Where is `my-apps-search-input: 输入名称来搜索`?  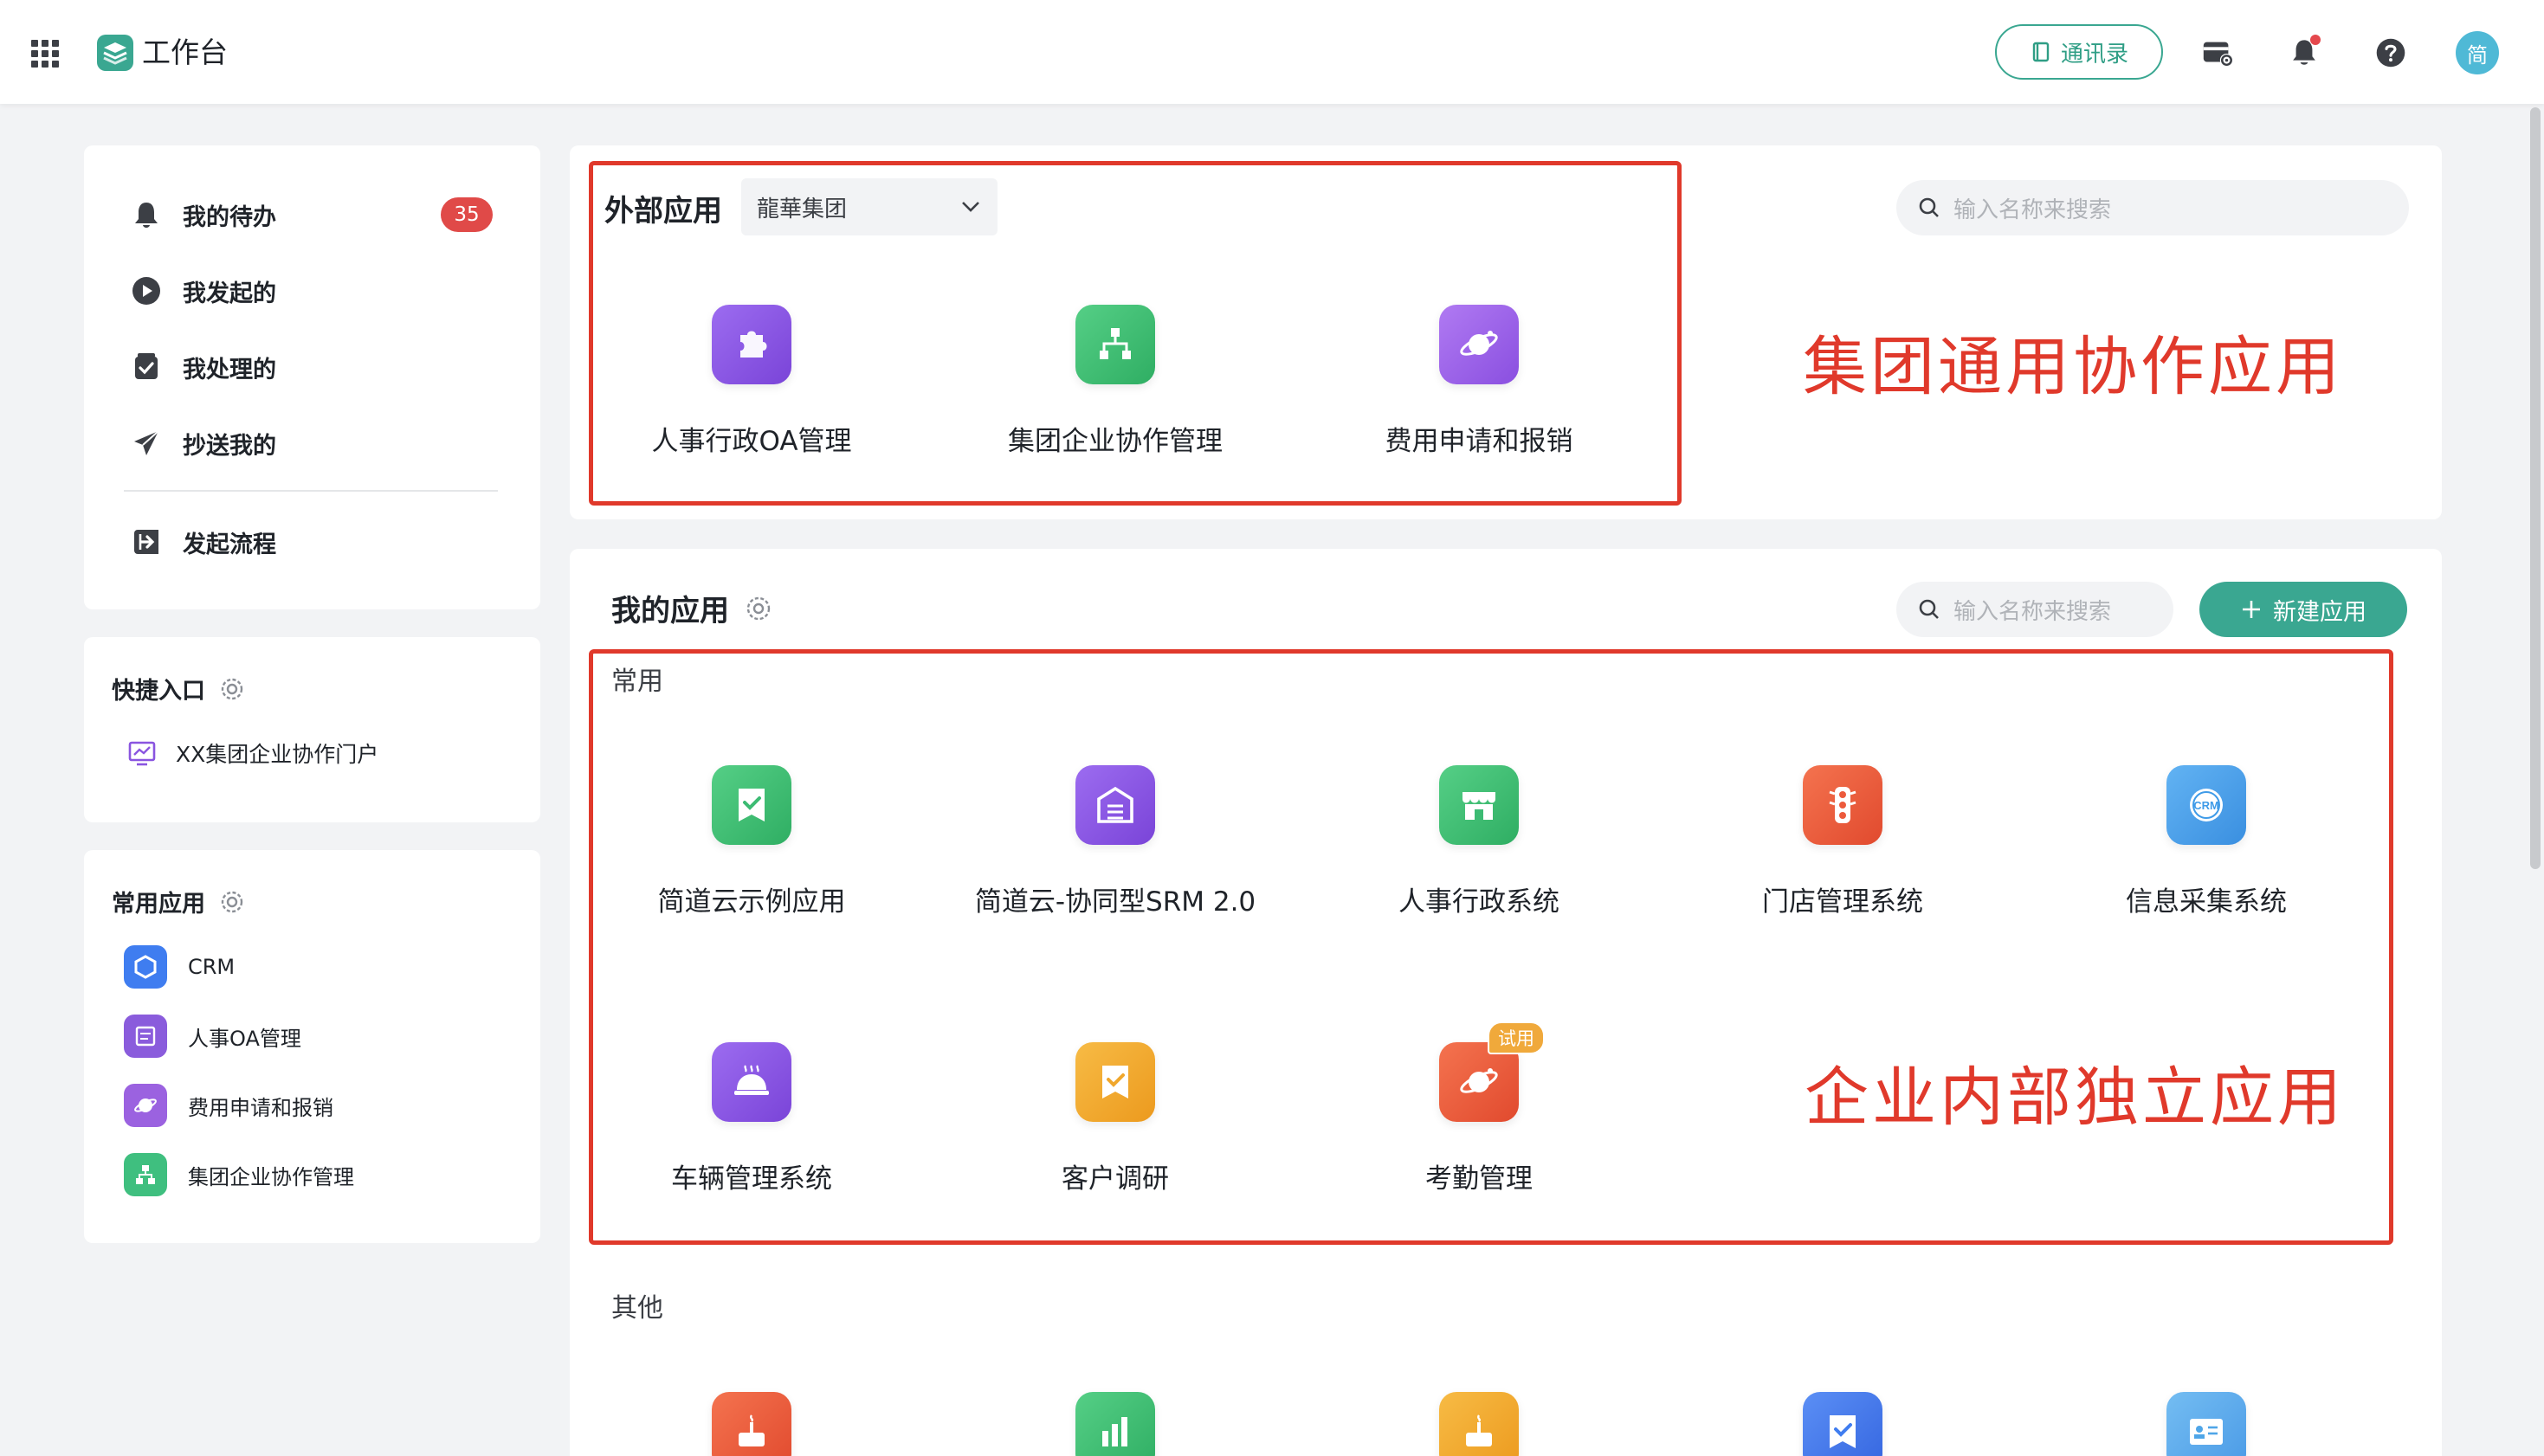 my-apps-search-input: 输入名称来搜索 is located at coordinates (2034, 609).